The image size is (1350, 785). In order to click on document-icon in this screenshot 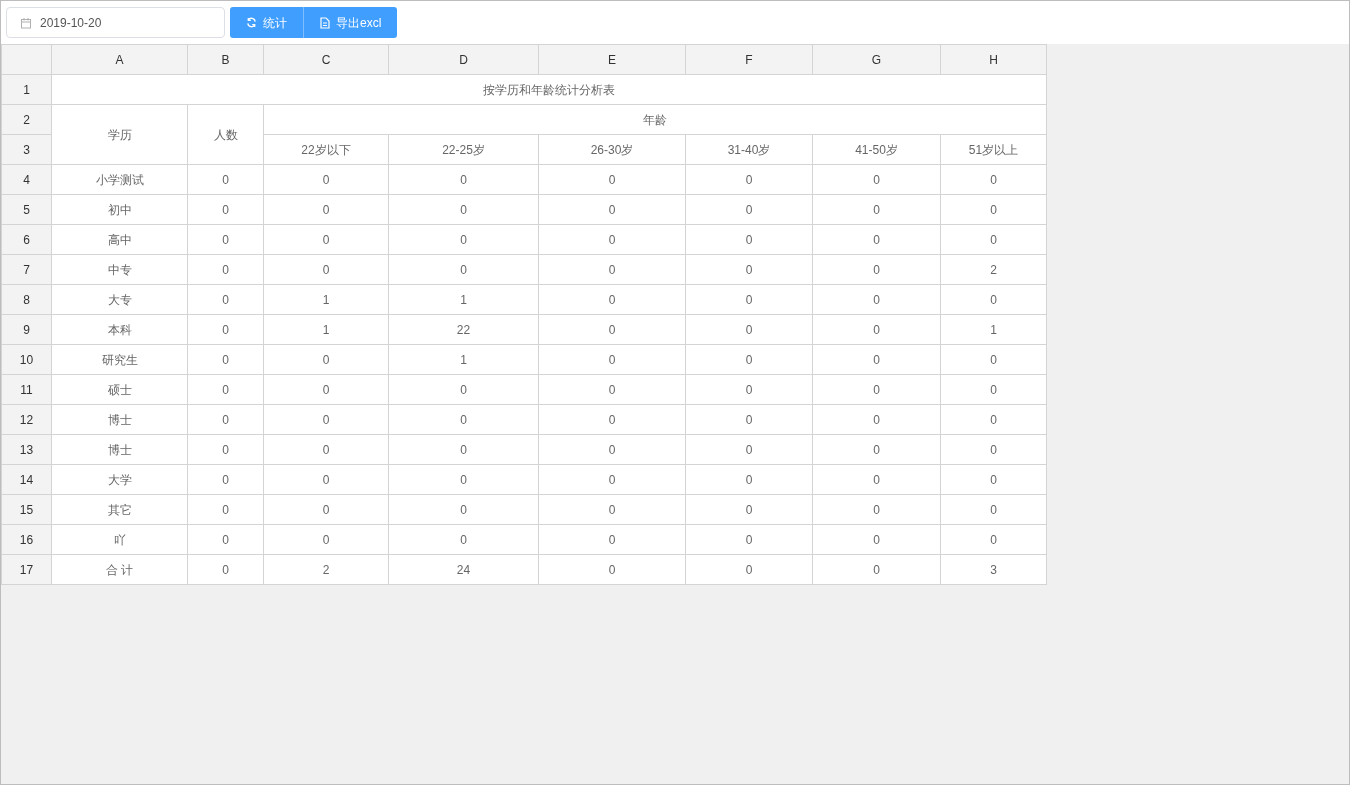, I will do `click(325, 22)`.